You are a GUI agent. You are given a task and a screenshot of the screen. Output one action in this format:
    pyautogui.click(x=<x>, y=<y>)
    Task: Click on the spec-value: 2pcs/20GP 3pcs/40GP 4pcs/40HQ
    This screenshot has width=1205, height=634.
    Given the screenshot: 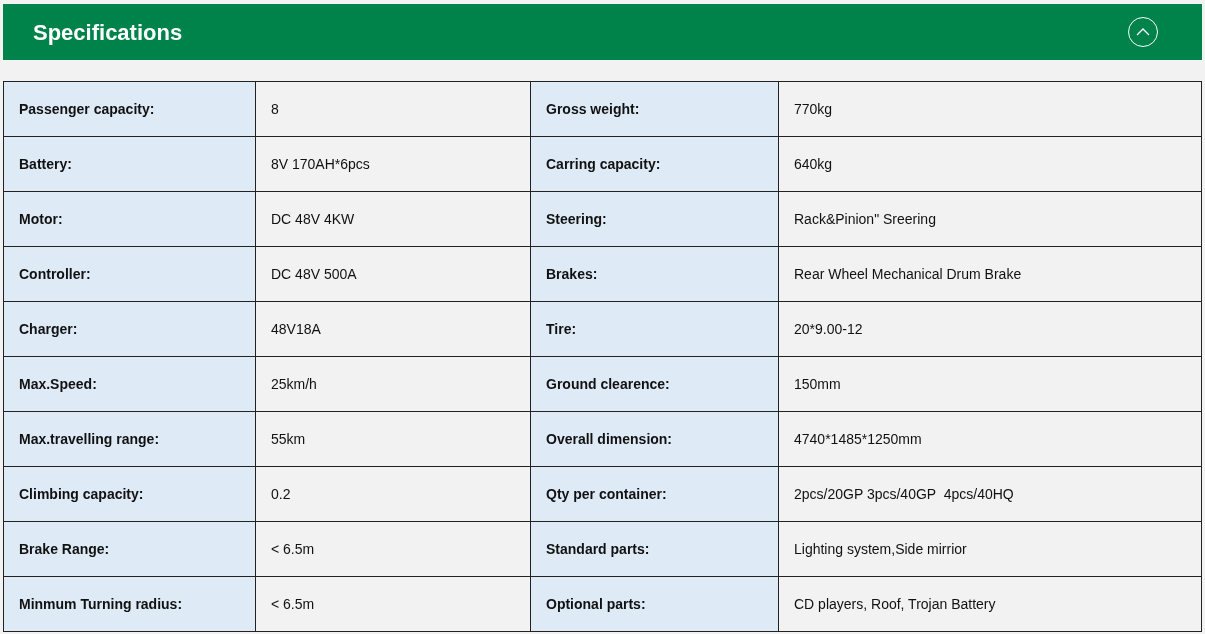 What is the action you would take?
    pyautogui.click(x=990, y=494)
    